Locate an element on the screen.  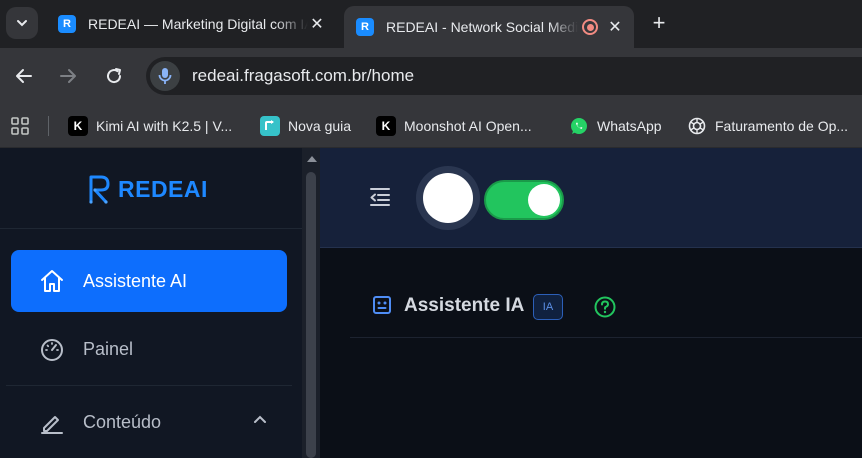
bookmark-whatsapp: WhatsApp is located at coordinates (615, 126).